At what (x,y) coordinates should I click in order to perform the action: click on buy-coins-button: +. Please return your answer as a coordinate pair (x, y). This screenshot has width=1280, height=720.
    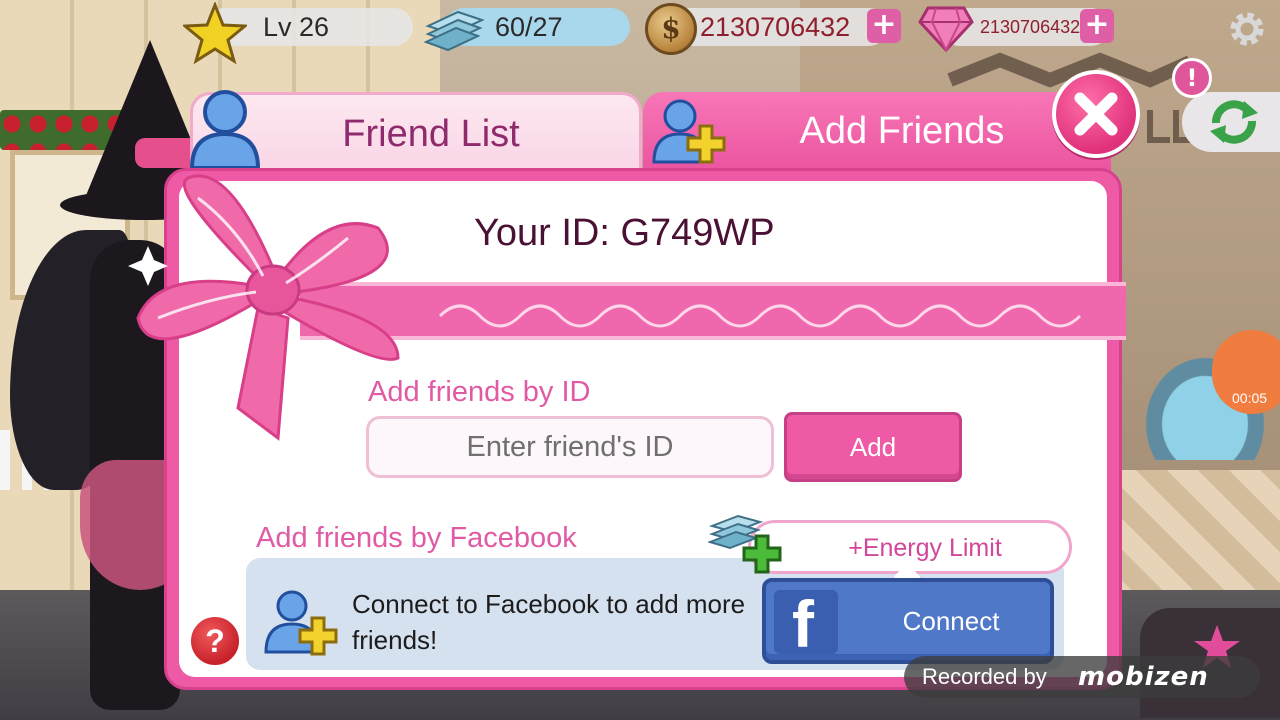
    Looking at the image, I should click on (884, 26).